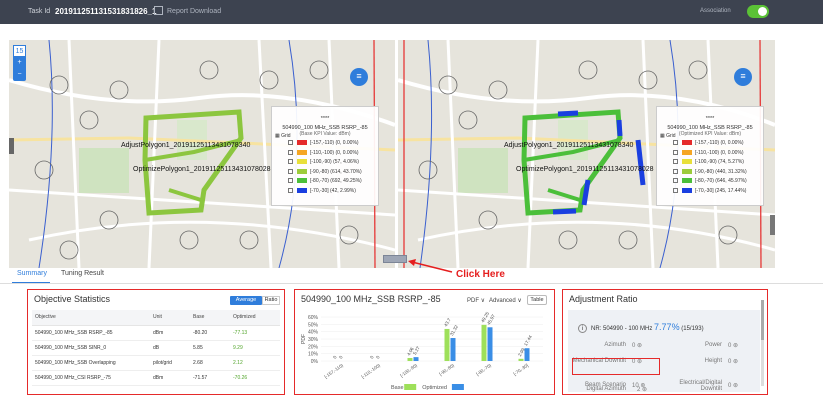 Image resolution: width=823 pixels, height=404 pixels. Describe the element at coordinates (476, 300) in the screenshot. I see `pdf-select: PDF ∨` at that location.